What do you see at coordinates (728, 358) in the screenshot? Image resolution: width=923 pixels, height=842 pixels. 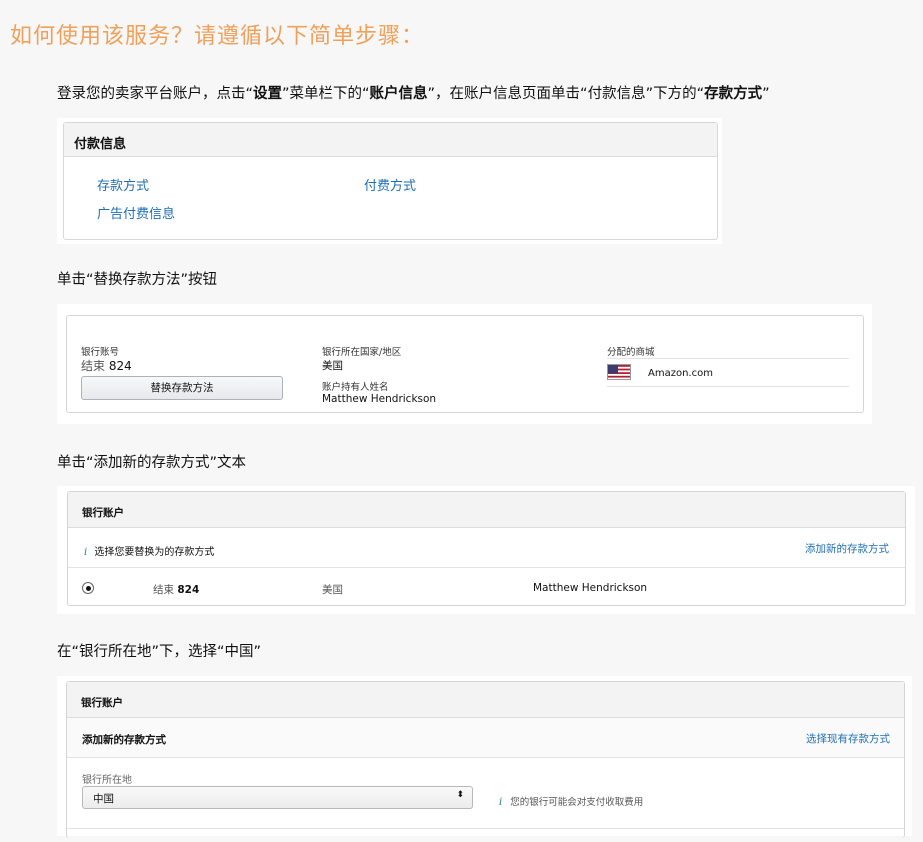 I see `marketplace-divider-top` at bounding box center [728, 358].